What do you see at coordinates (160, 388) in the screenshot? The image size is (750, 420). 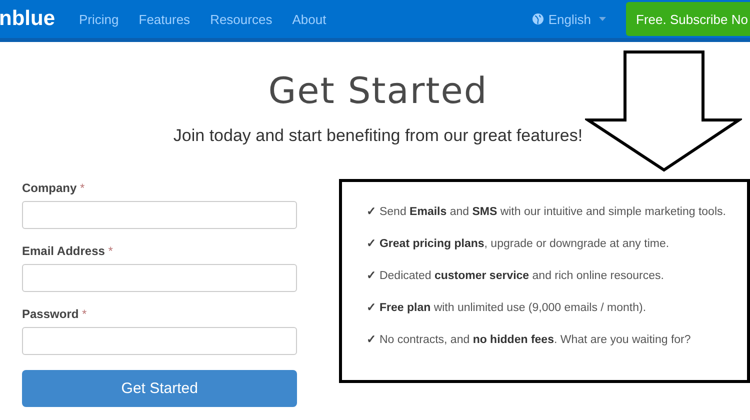 I see `get-started-button: Get Started` at bounding box center [160, 388].